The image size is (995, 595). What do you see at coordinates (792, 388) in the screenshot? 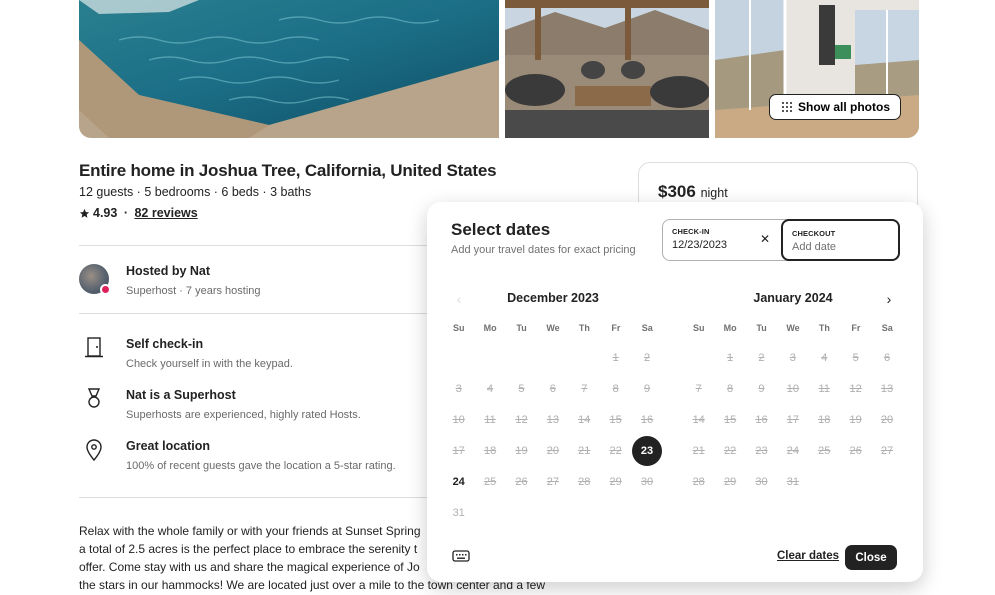
I see `calendar-day: 10` at bounding box center [792, 388].